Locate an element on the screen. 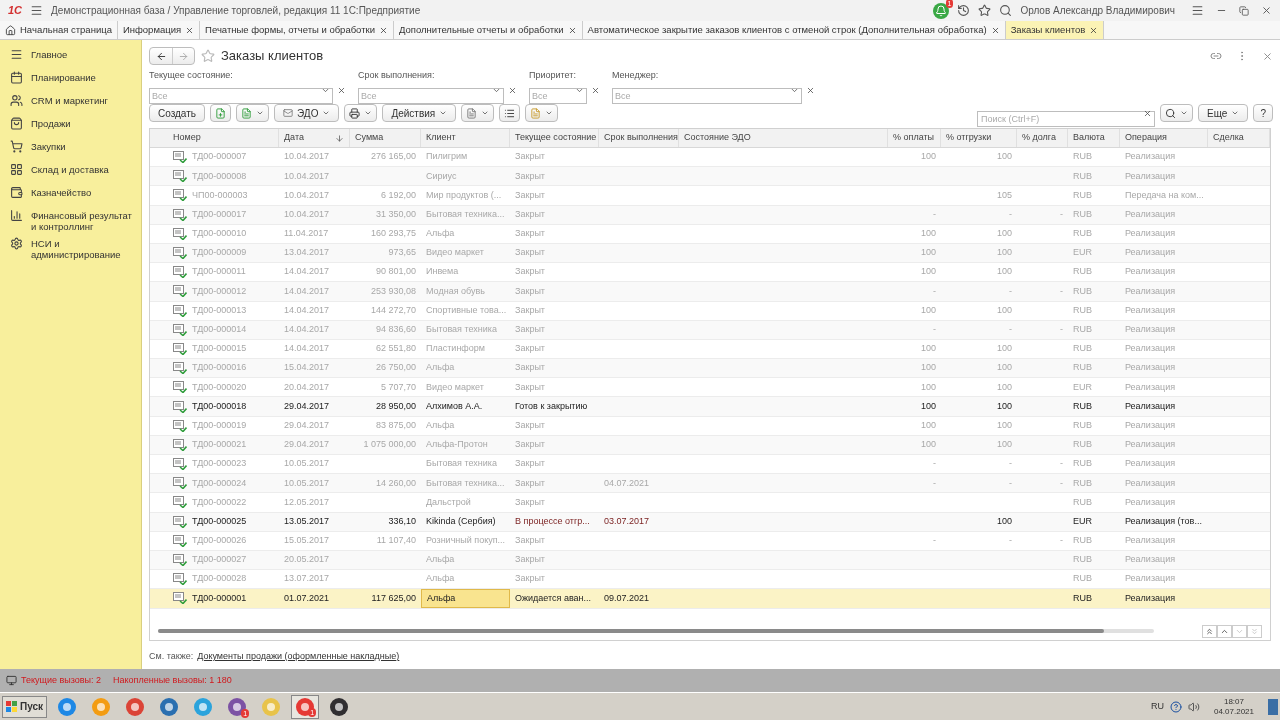 The image size is (1280, 720). language-indicator: RU is located at coordinates (1157, 706).